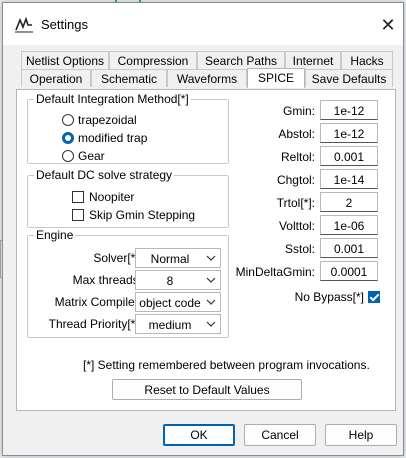  Describe the element at coordinates (65, 60) in the screenshot. I see `tab-netlist-options: Netlist Options` at that location.